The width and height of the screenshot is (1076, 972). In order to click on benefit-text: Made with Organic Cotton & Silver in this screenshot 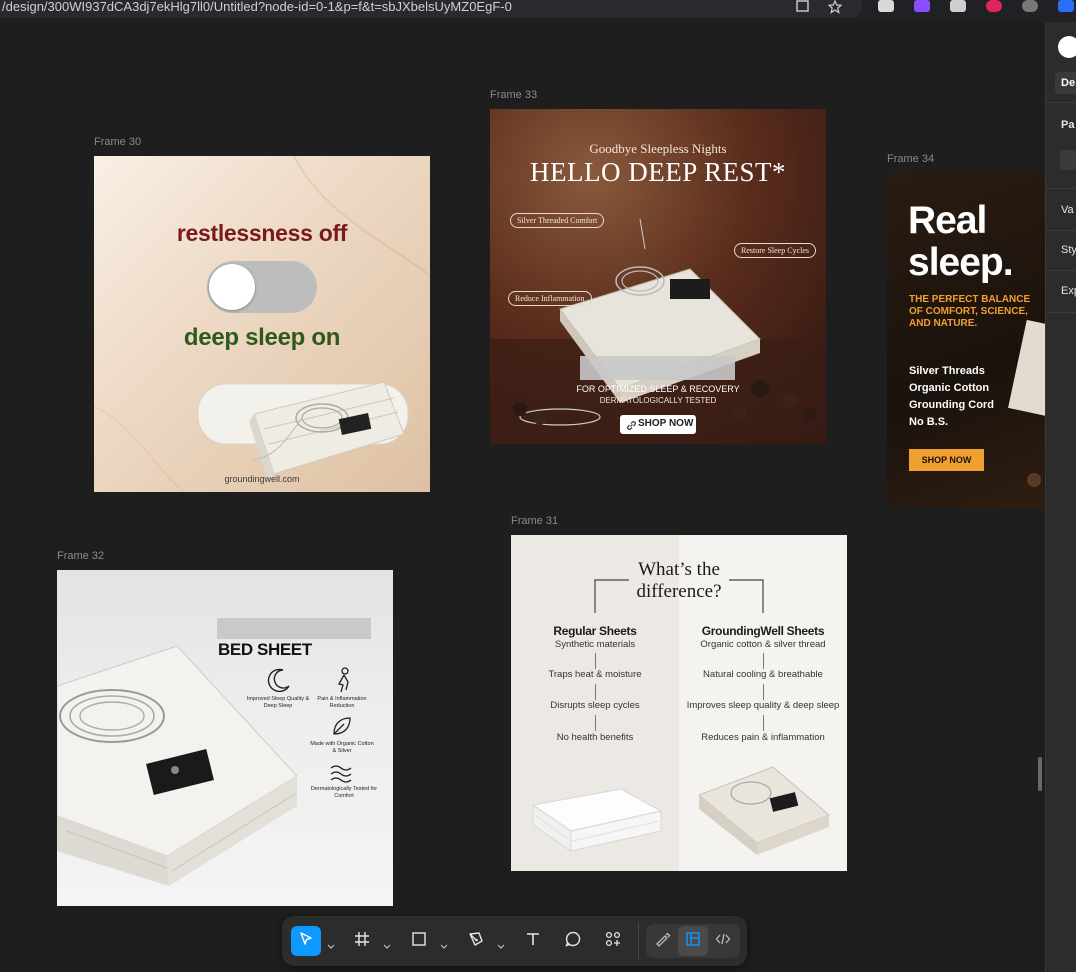, I will do `click(342, 747)`.